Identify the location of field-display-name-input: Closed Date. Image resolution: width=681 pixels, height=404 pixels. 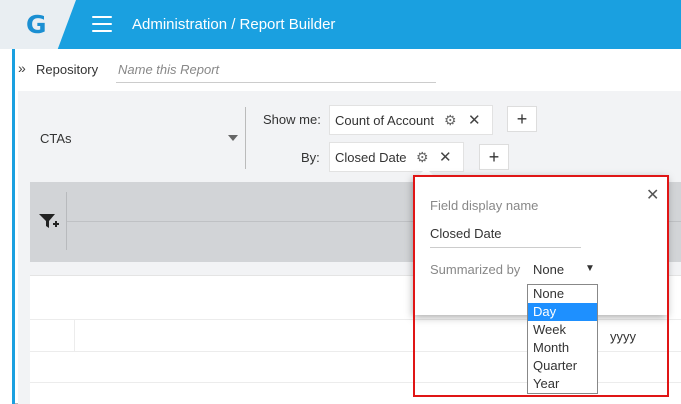
(505, 237).